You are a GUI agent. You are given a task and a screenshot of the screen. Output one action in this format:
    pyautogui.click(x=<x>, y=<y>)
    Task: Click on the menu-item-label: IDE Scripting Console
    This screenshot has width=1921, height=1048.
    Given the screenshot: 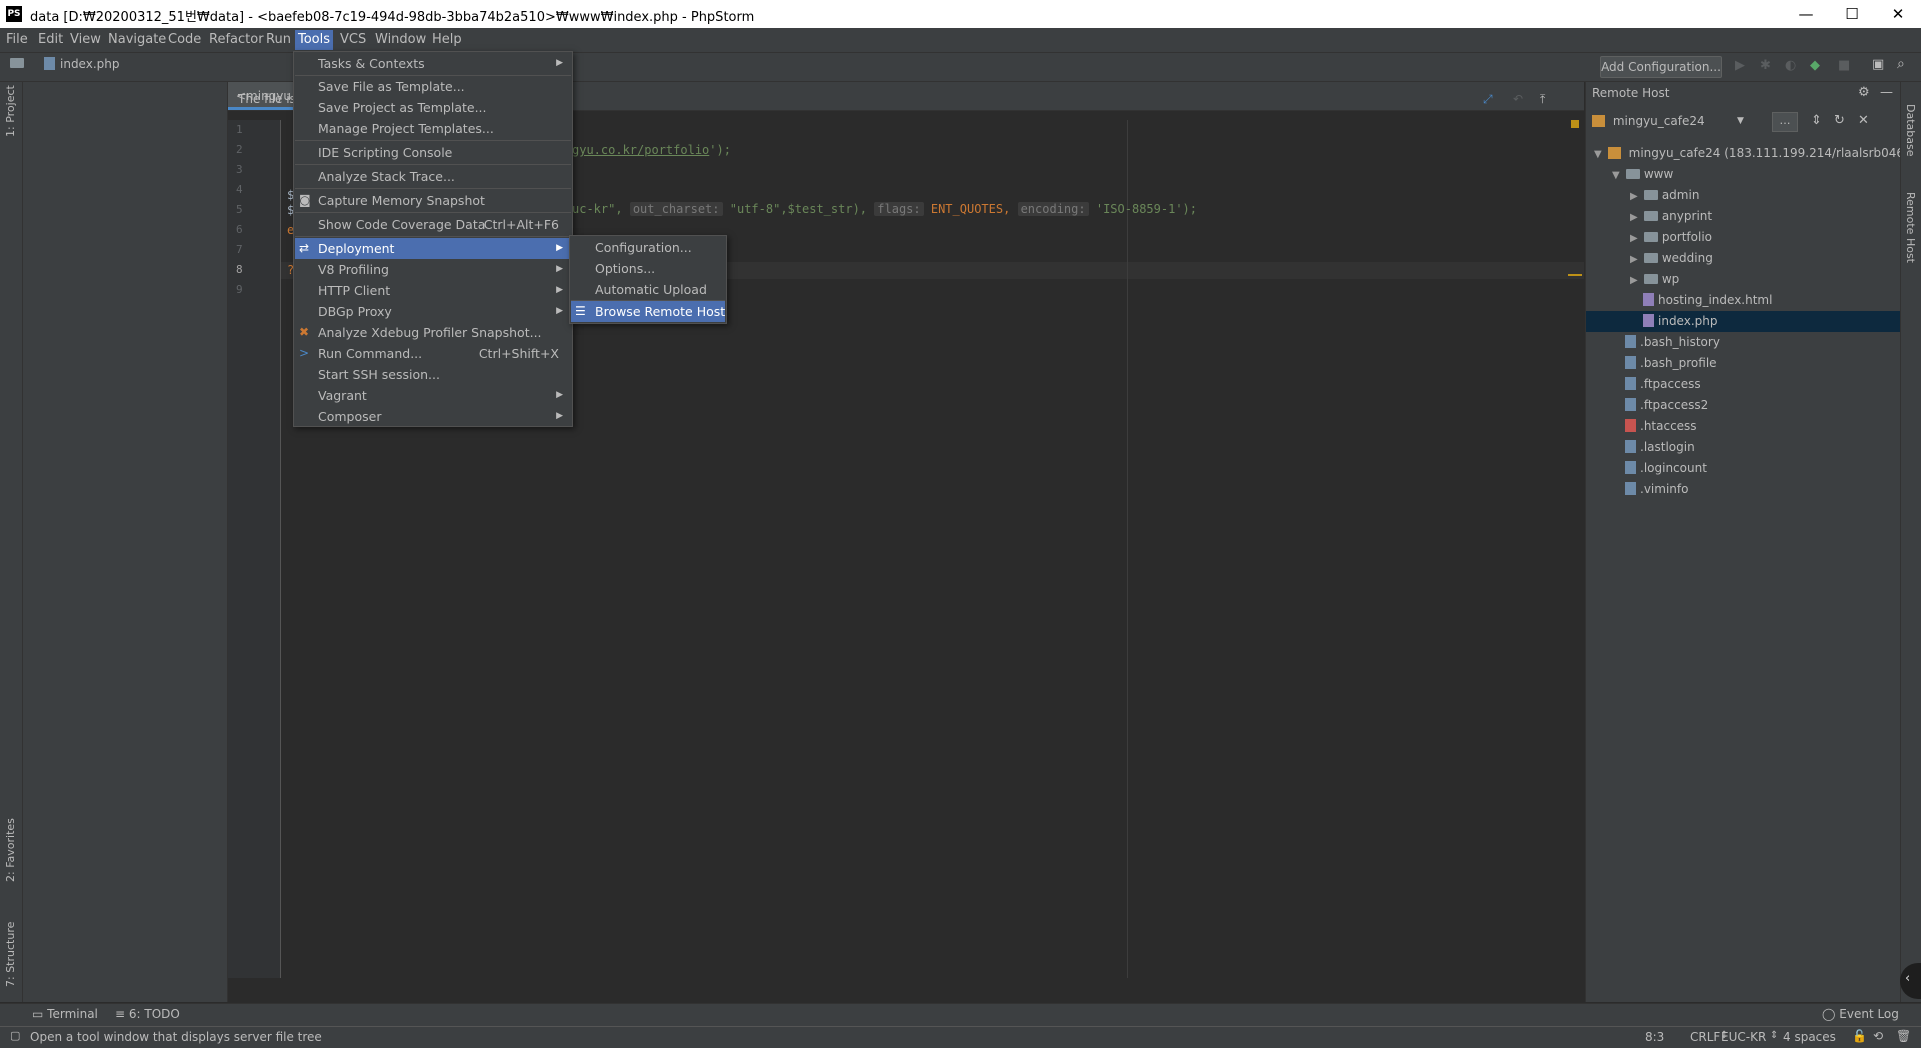 What is the action you would take?
    pyautogui.click(x=385, y=152)
    